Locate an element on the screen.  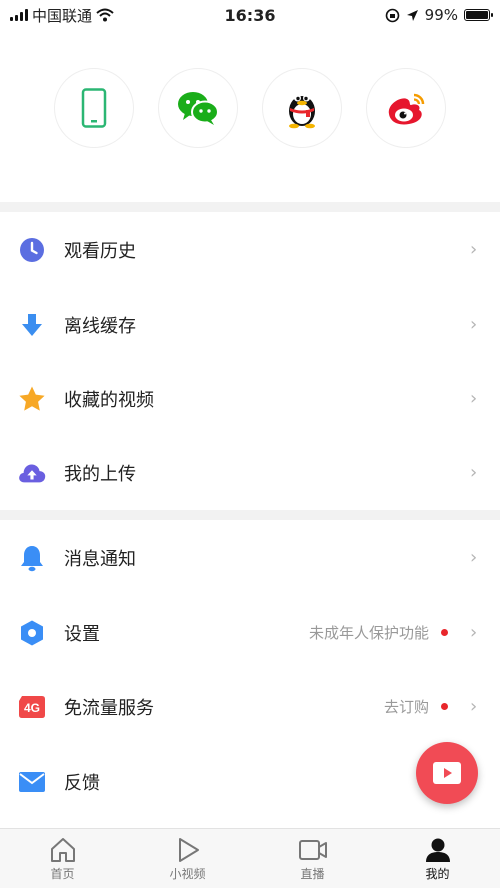
menu-item-history: 观看历史 › is located at coordinates (250, 249).